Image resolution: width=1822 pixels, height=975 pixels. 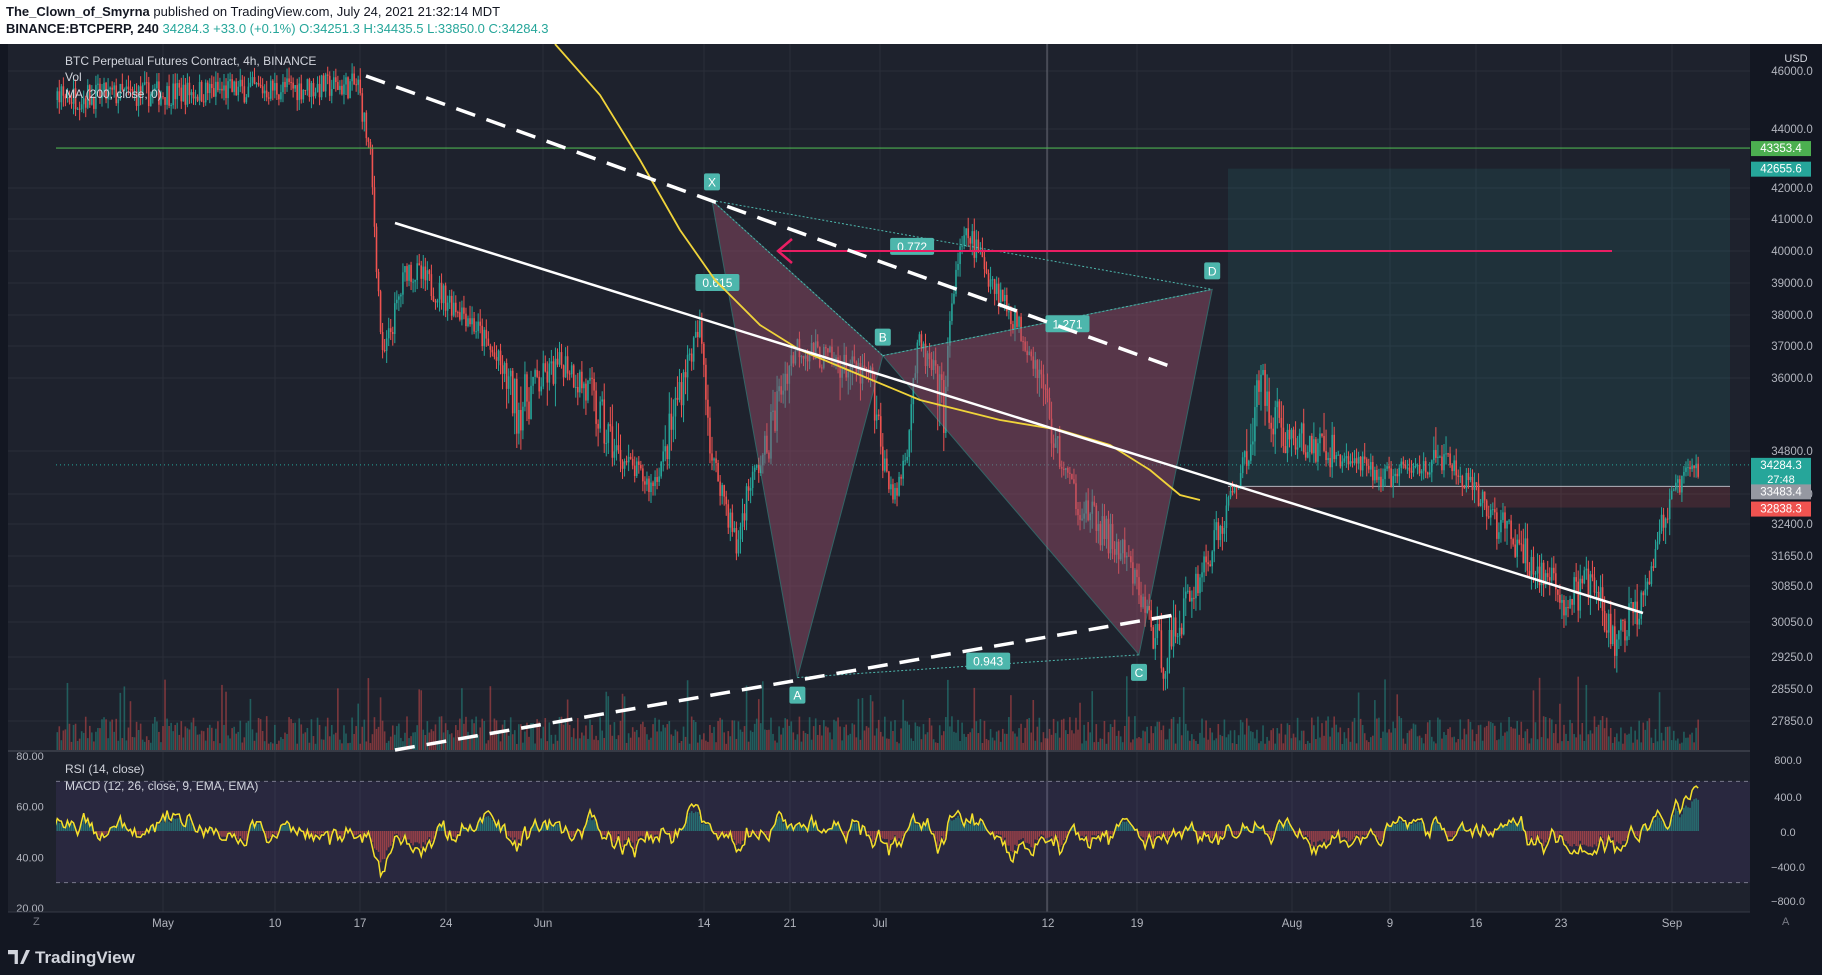 What do you see at coordinates (78, 11) in the screenshot?
I see `author-name: The_Clown_of_Smyrna` at bounding box center [78, 11].